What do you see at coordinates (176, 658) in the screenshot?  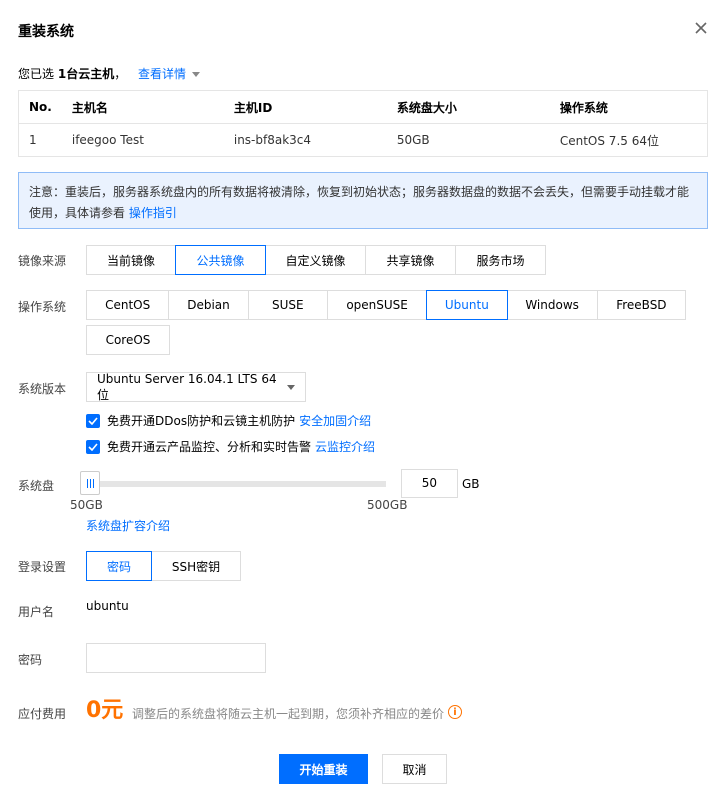 I see `password-input` at bounding box center [176, 658].